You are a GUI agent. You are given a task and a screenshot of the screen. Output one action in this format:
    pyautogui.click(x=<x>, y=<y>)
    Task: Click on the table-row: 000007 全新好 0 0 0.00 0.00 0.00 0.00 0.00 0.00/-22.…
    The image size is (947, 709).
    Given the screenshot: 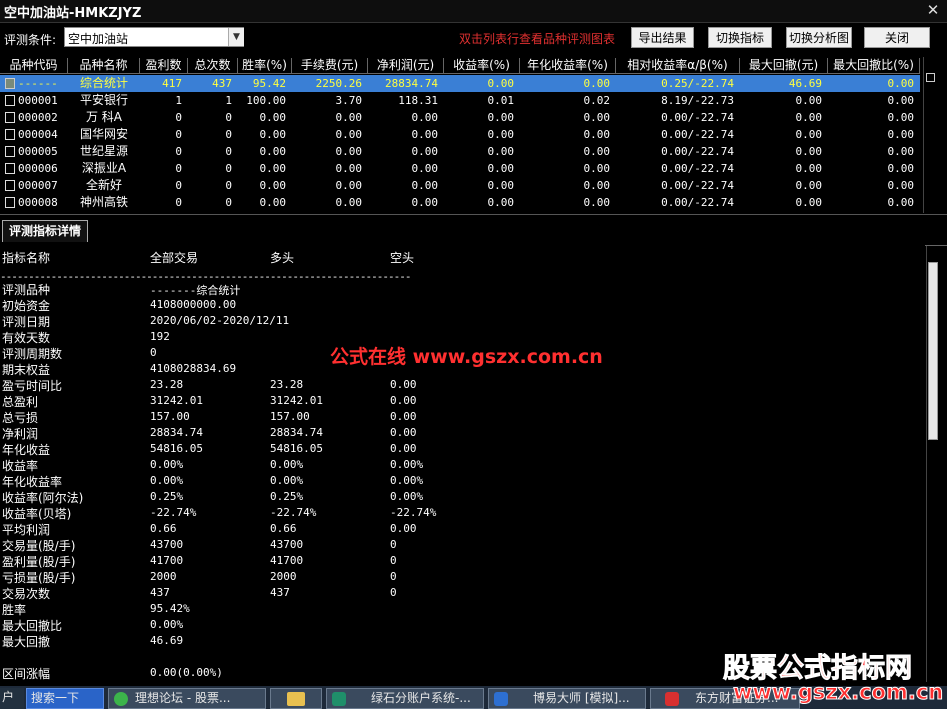 What is the action you would take?
    pyautogui.click(x=460, y=185)
    